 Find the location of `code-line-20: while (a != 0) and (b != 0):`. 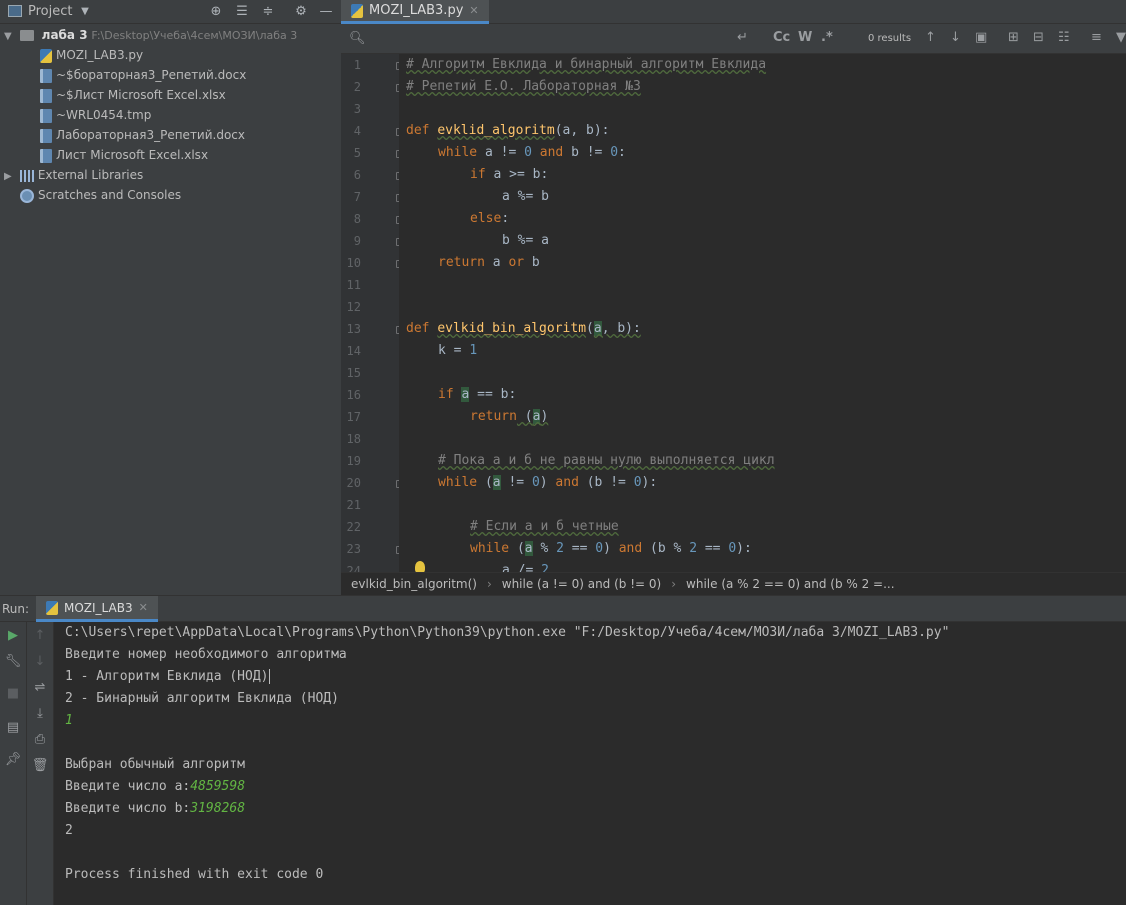

code-line-20: while (a != 0) and (b != 0): is located at coordinates (547, 483).